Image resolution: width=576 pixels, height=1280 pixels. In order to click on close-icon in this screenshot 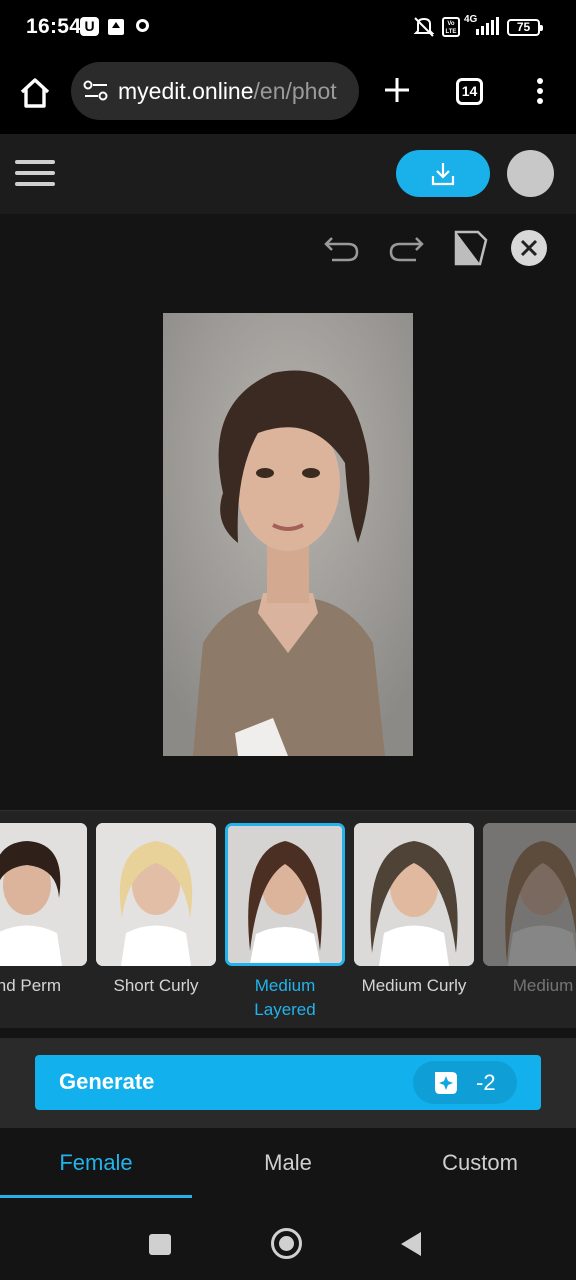, I will do `click(529, 248)`.